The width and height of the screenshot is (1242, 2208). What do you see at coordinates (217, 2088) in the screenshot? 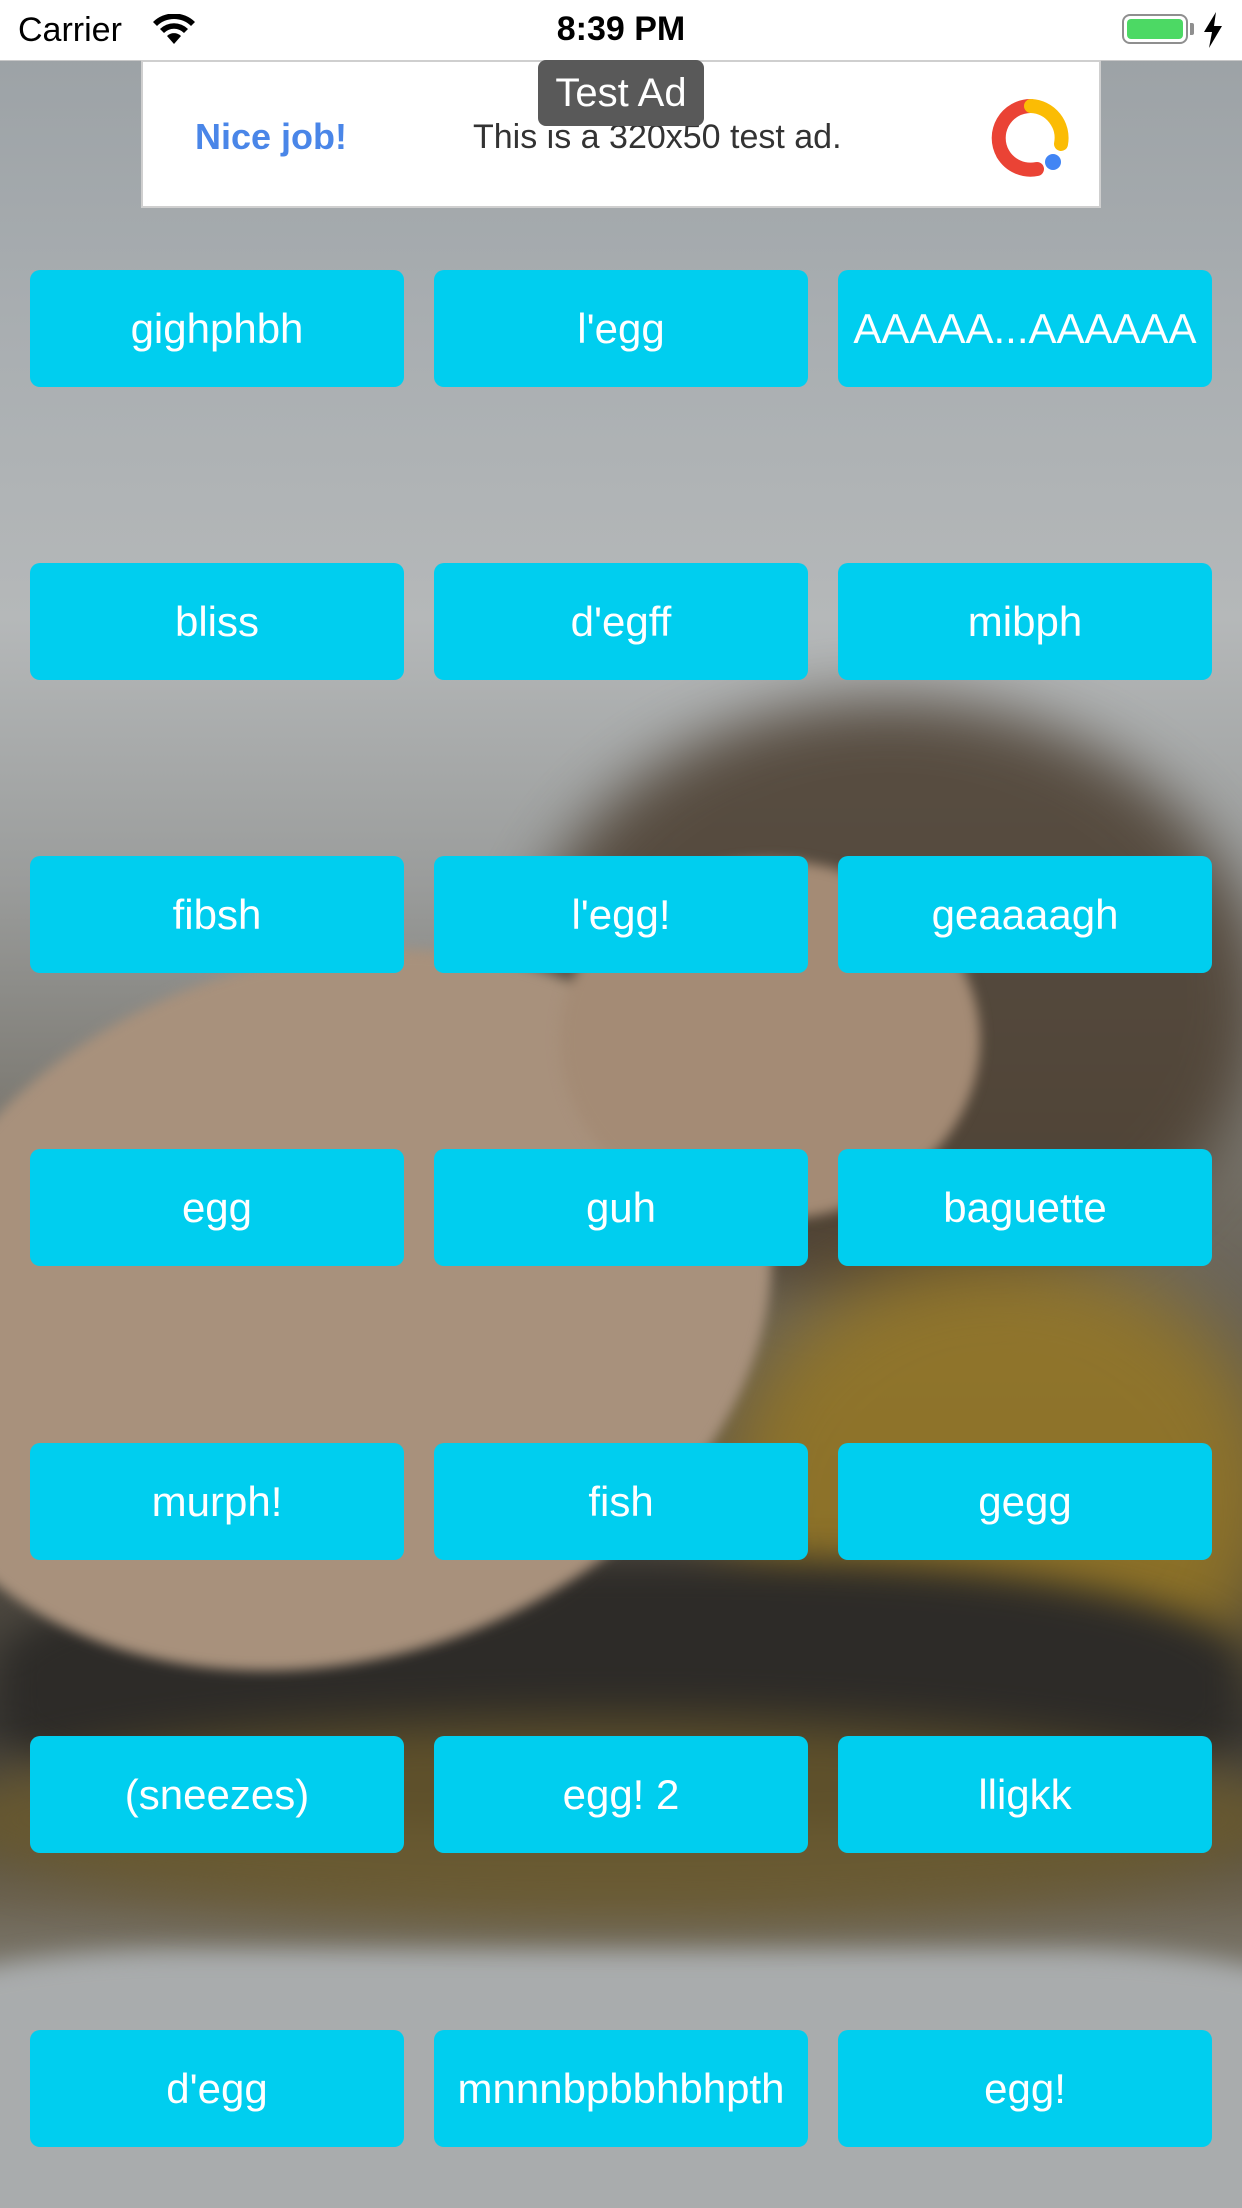
I see `sound-button: d'egg` at bounding box center [217, 2088].